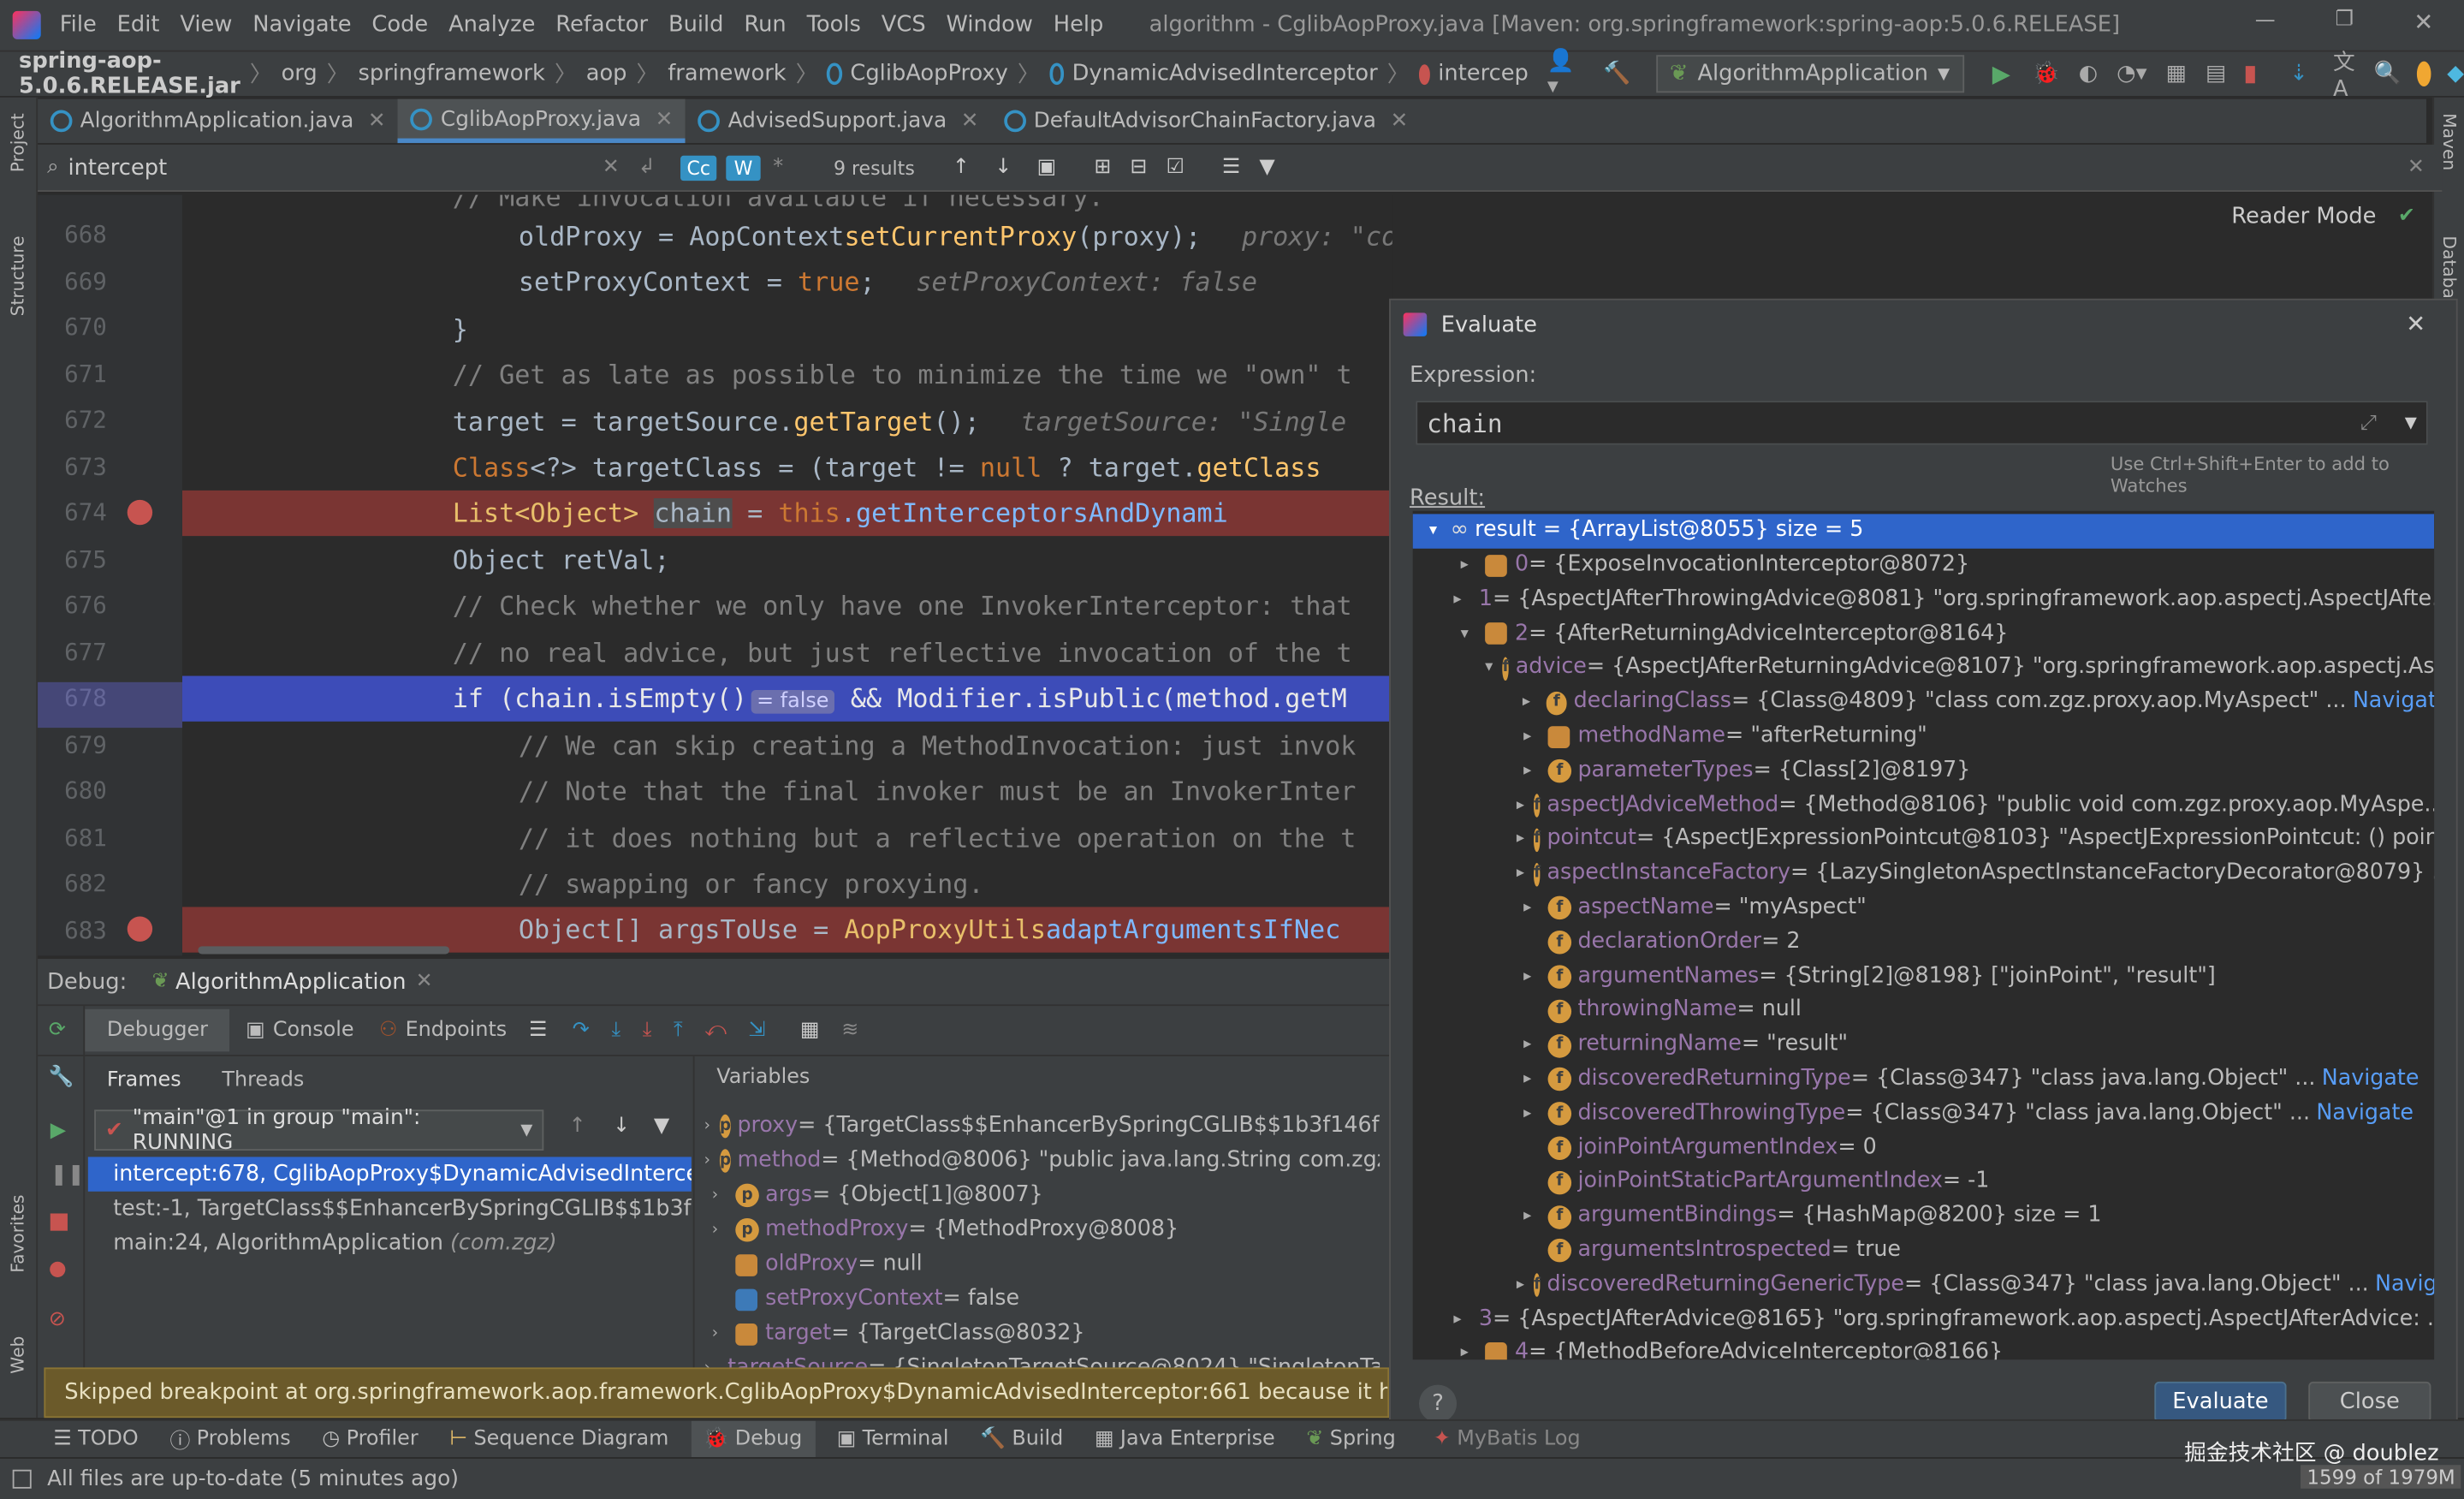 This screenshot has height=1499, width=2464. I want to click on tab-threads: Threads, so click(263, 1080).